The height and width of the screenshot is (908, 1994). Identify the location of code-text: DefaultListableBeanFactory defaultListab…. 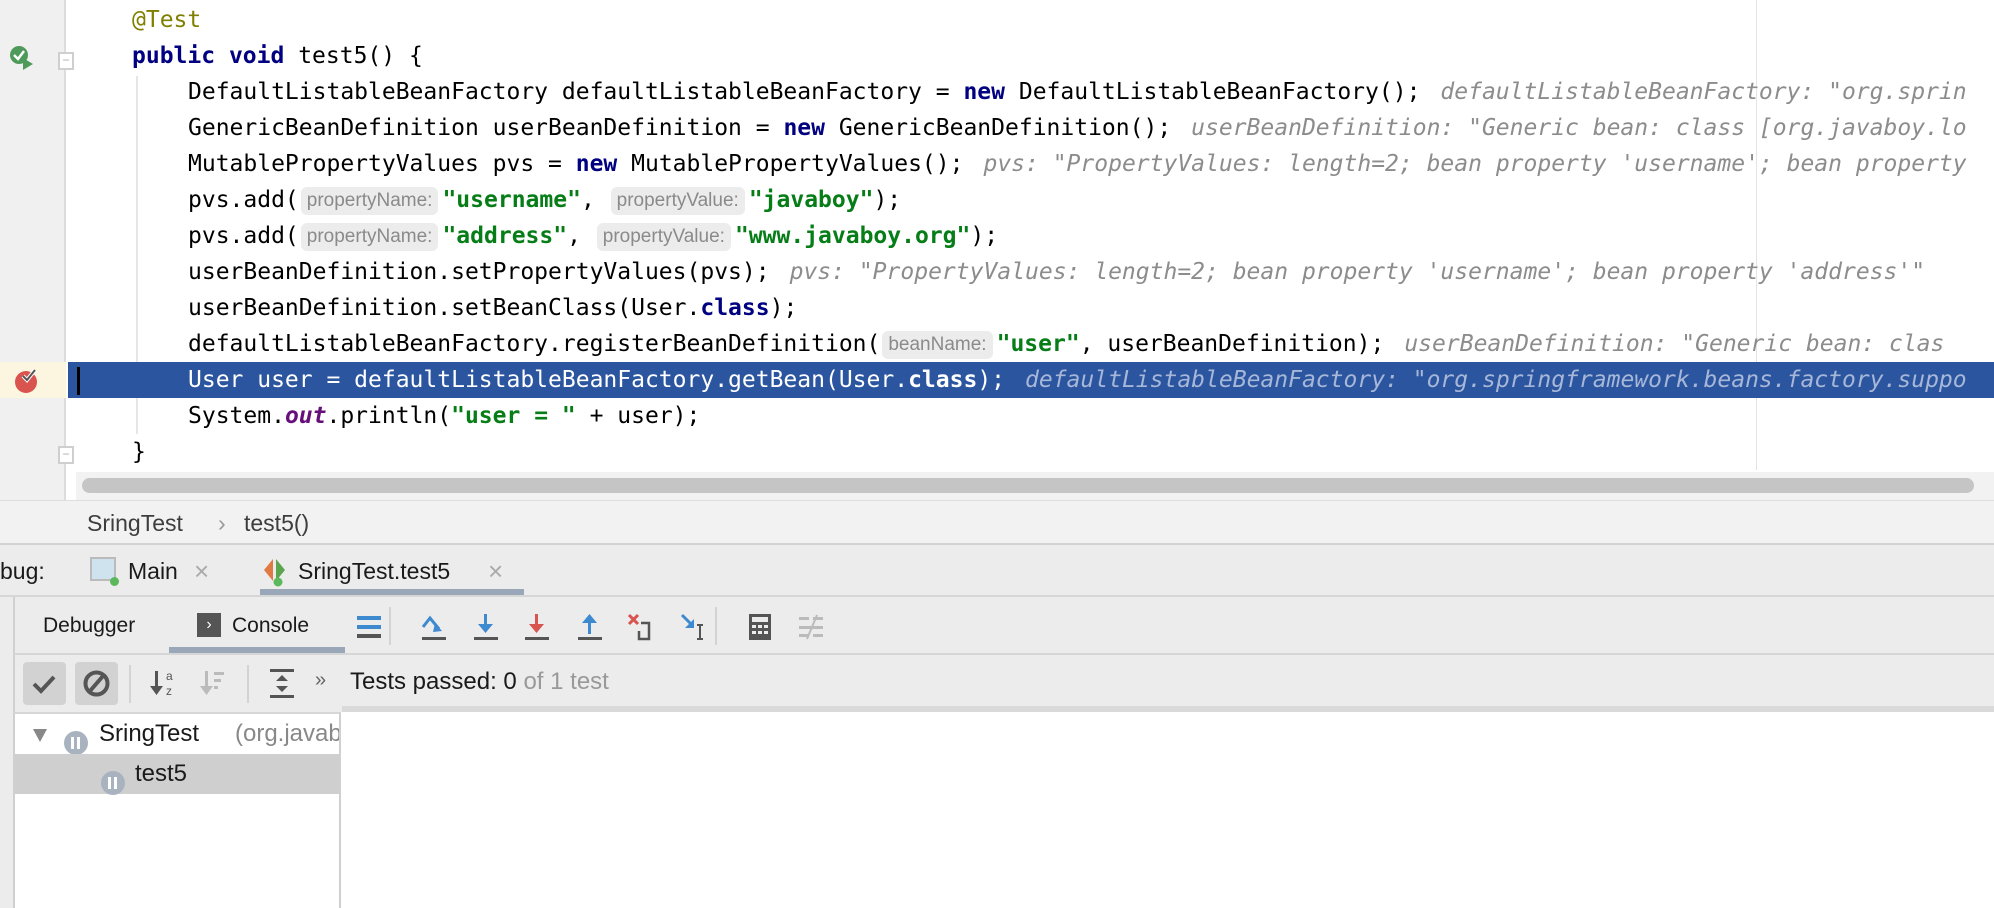
(1077, 92).